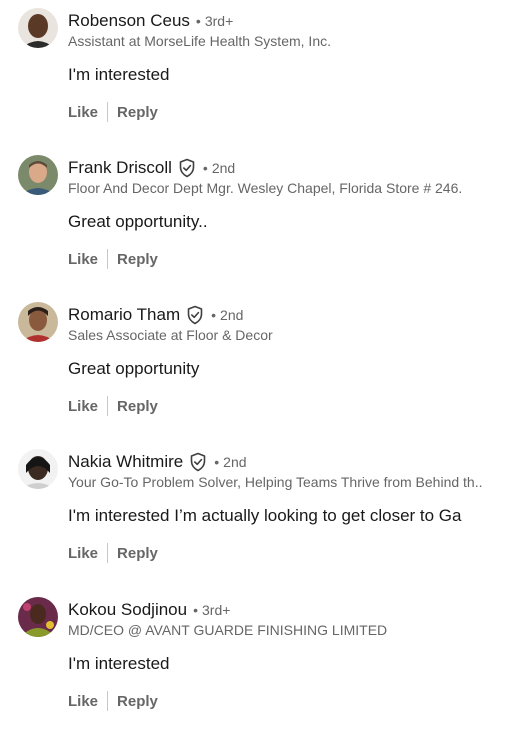  What do you see at coordinates (124, 315) in the screenshot?
I see `commenter-name: Romario Tham` at bounding box center [124, 315].